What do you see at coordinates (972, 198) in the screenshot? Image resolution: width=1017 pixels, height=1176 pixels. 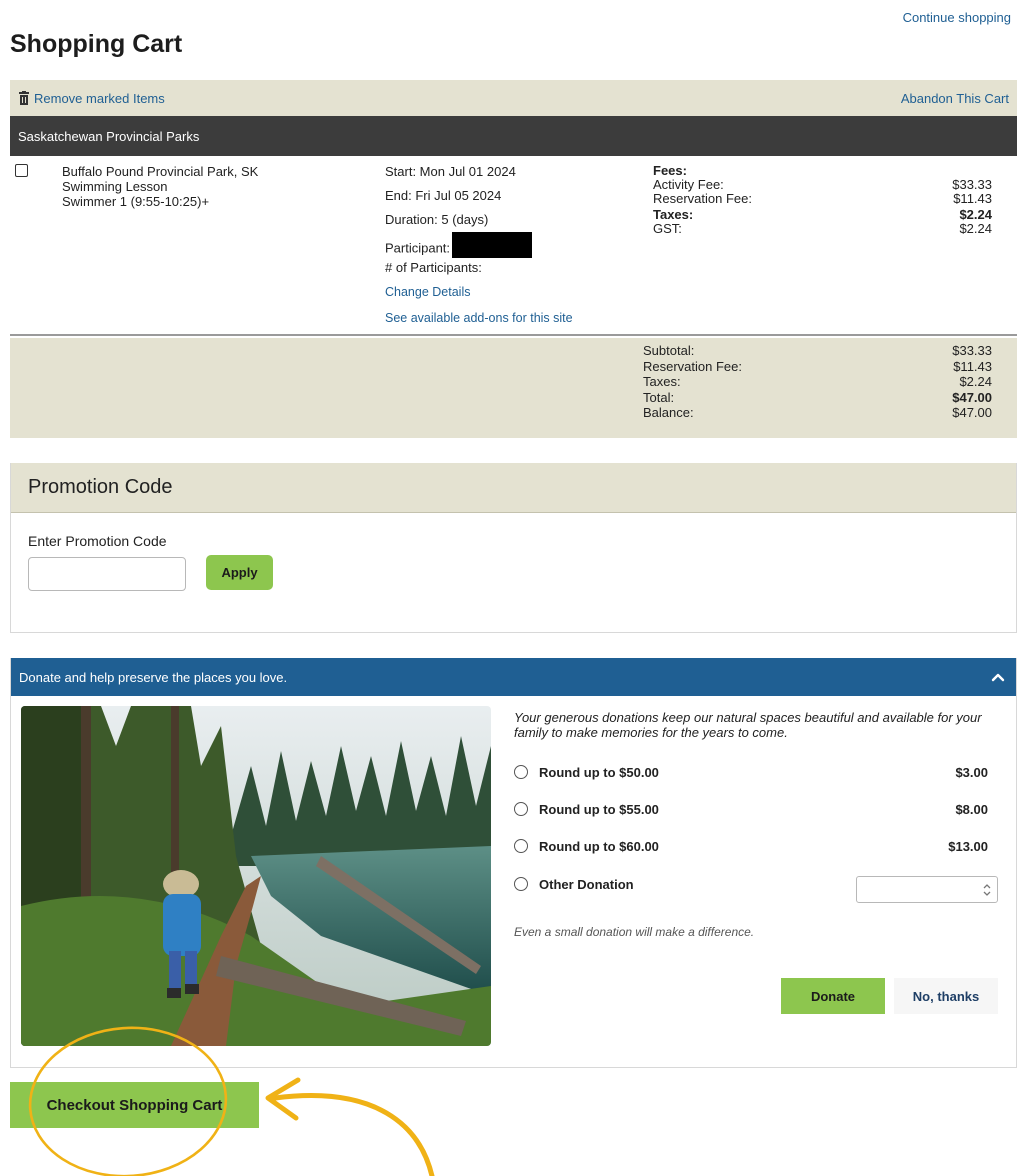 I see `reservation-fee-value: $11.43` at bounding box center [972, 198].